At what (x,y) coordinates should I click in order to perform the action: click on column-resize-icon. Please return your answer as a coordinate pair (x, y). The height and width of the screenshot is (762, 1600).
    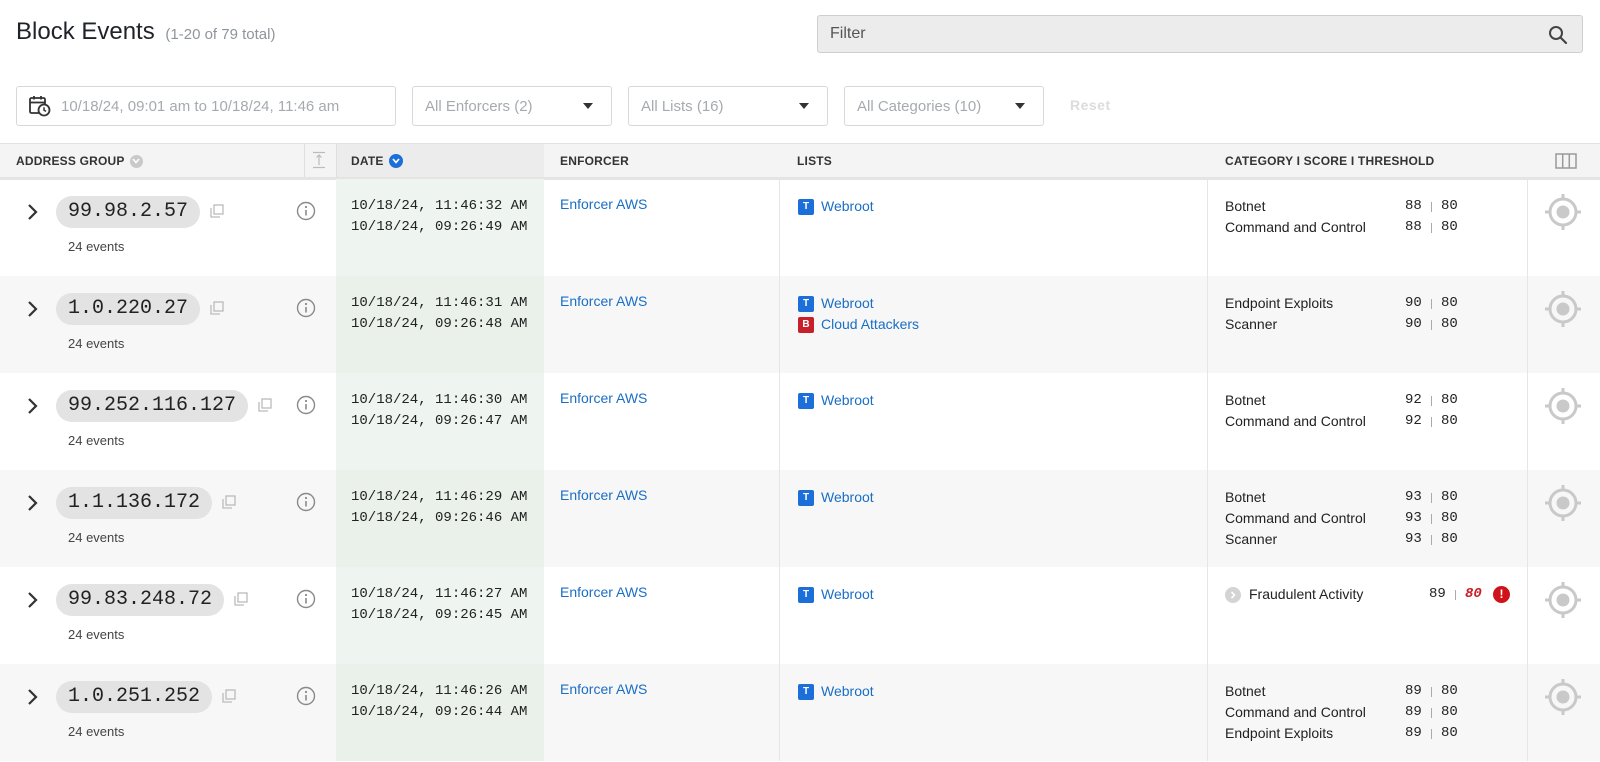
    Looking at the image, I should click on (319, 162).